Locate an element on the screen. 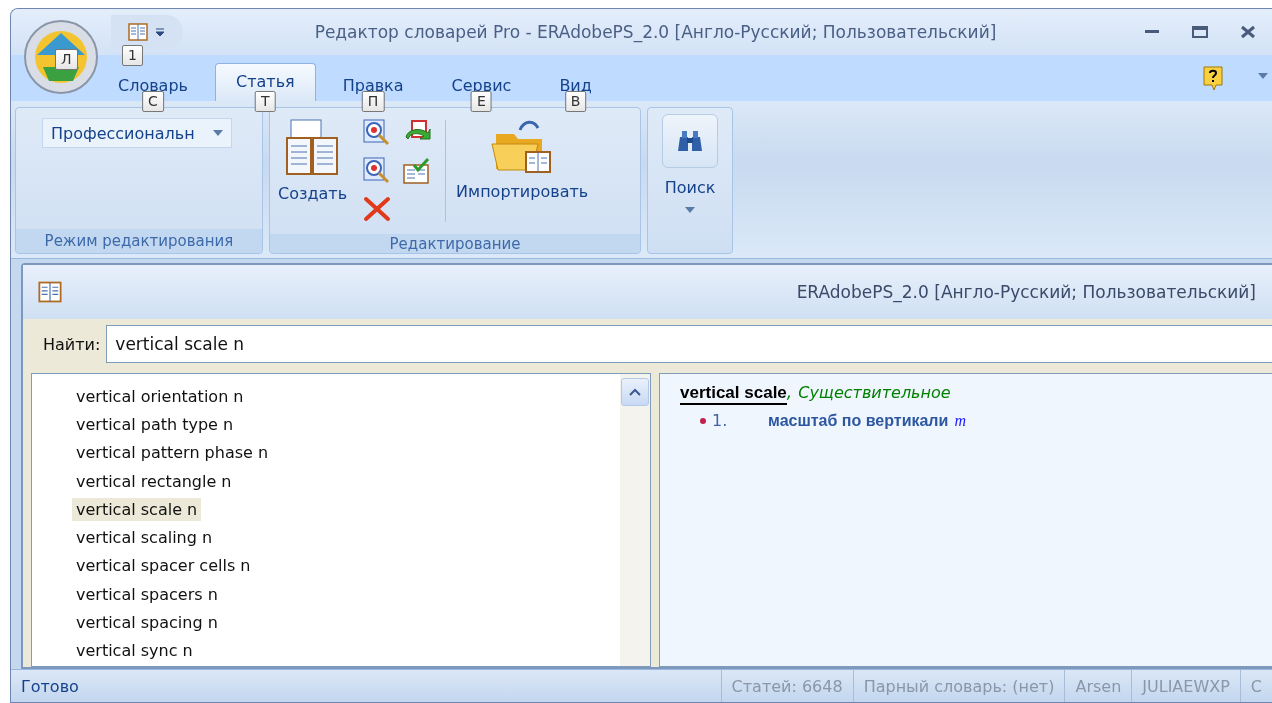 This screenshot has width=1272, height=703. key-tip: Л is located at coordinates (66, 59).